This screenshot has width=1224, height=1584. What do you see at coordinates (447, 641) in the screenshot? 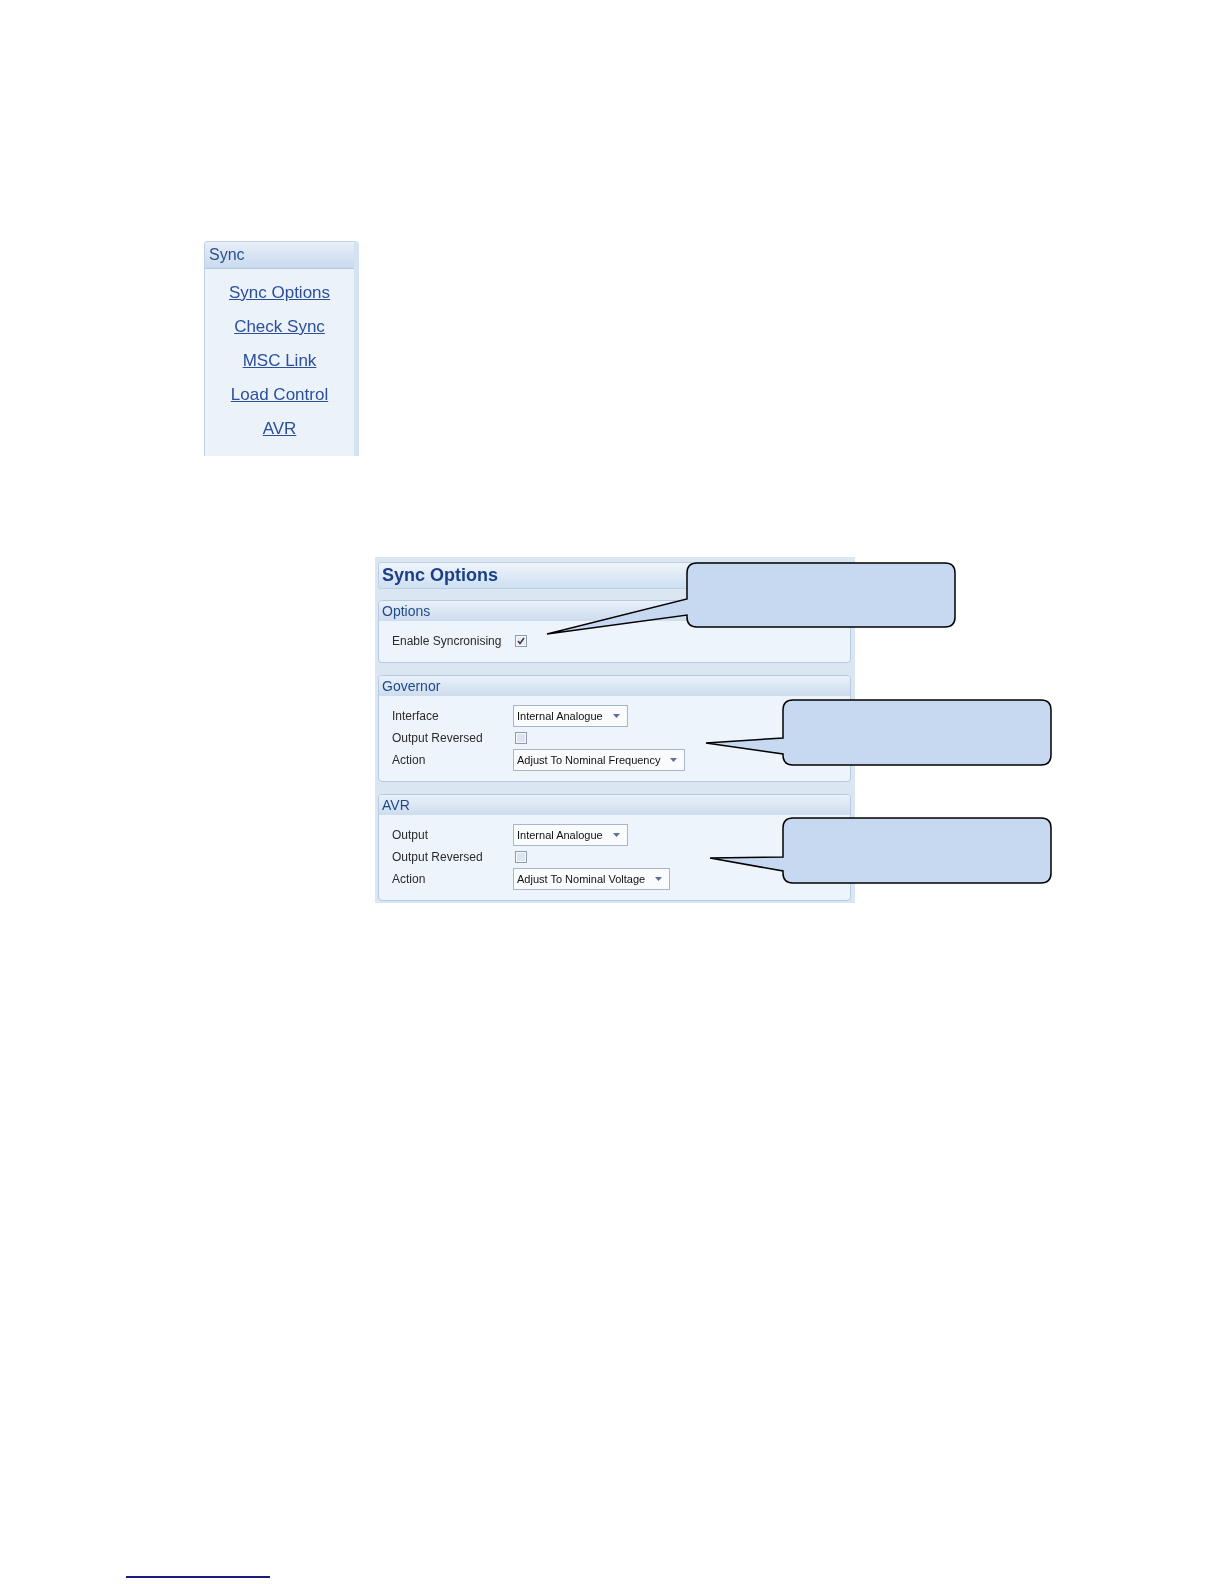
I see `field-label: Enable Syncronising` at bounding box center [447, 641].